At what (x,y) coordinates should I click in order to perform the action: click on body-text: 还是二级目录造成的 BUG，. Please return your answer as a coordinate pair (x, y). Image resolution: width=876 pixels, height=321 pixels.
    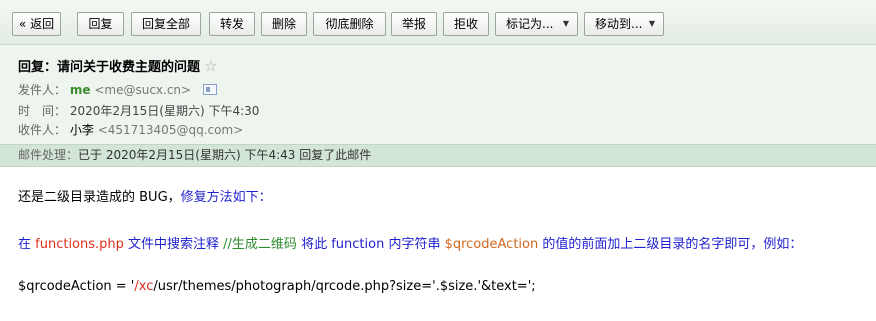
    Looking at the image, I should click on (99, 197).